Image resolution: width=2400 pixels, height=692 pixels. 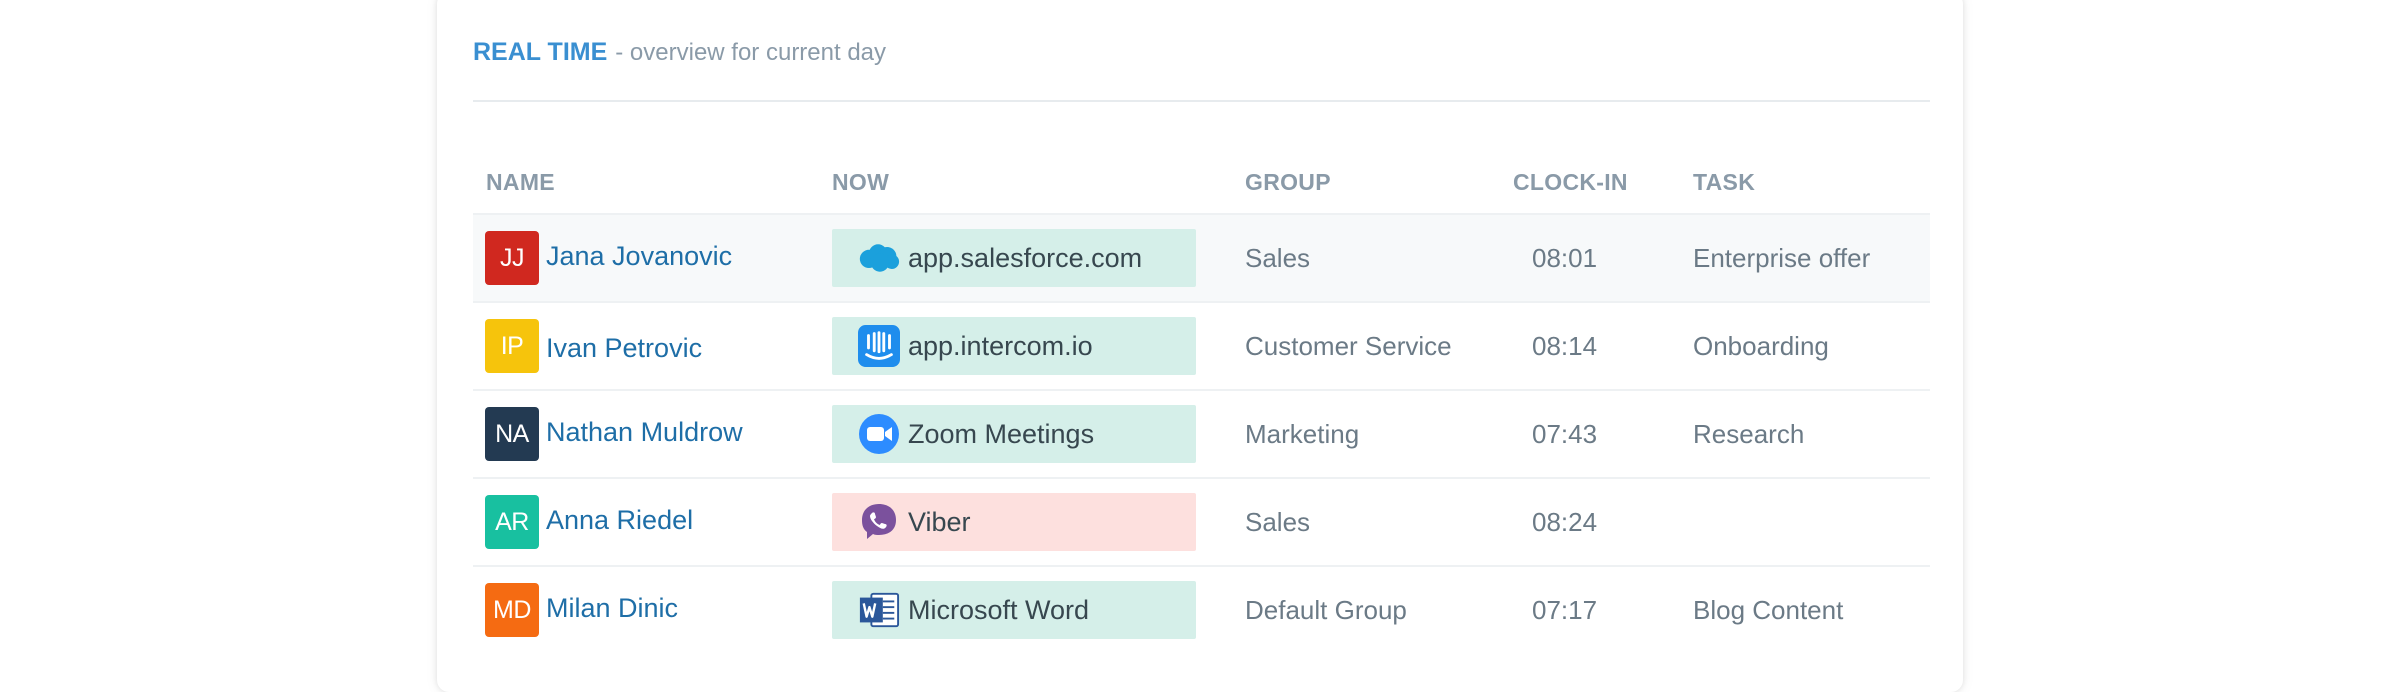 I want to click on avatar: JJ, so click(x=512, y=258).